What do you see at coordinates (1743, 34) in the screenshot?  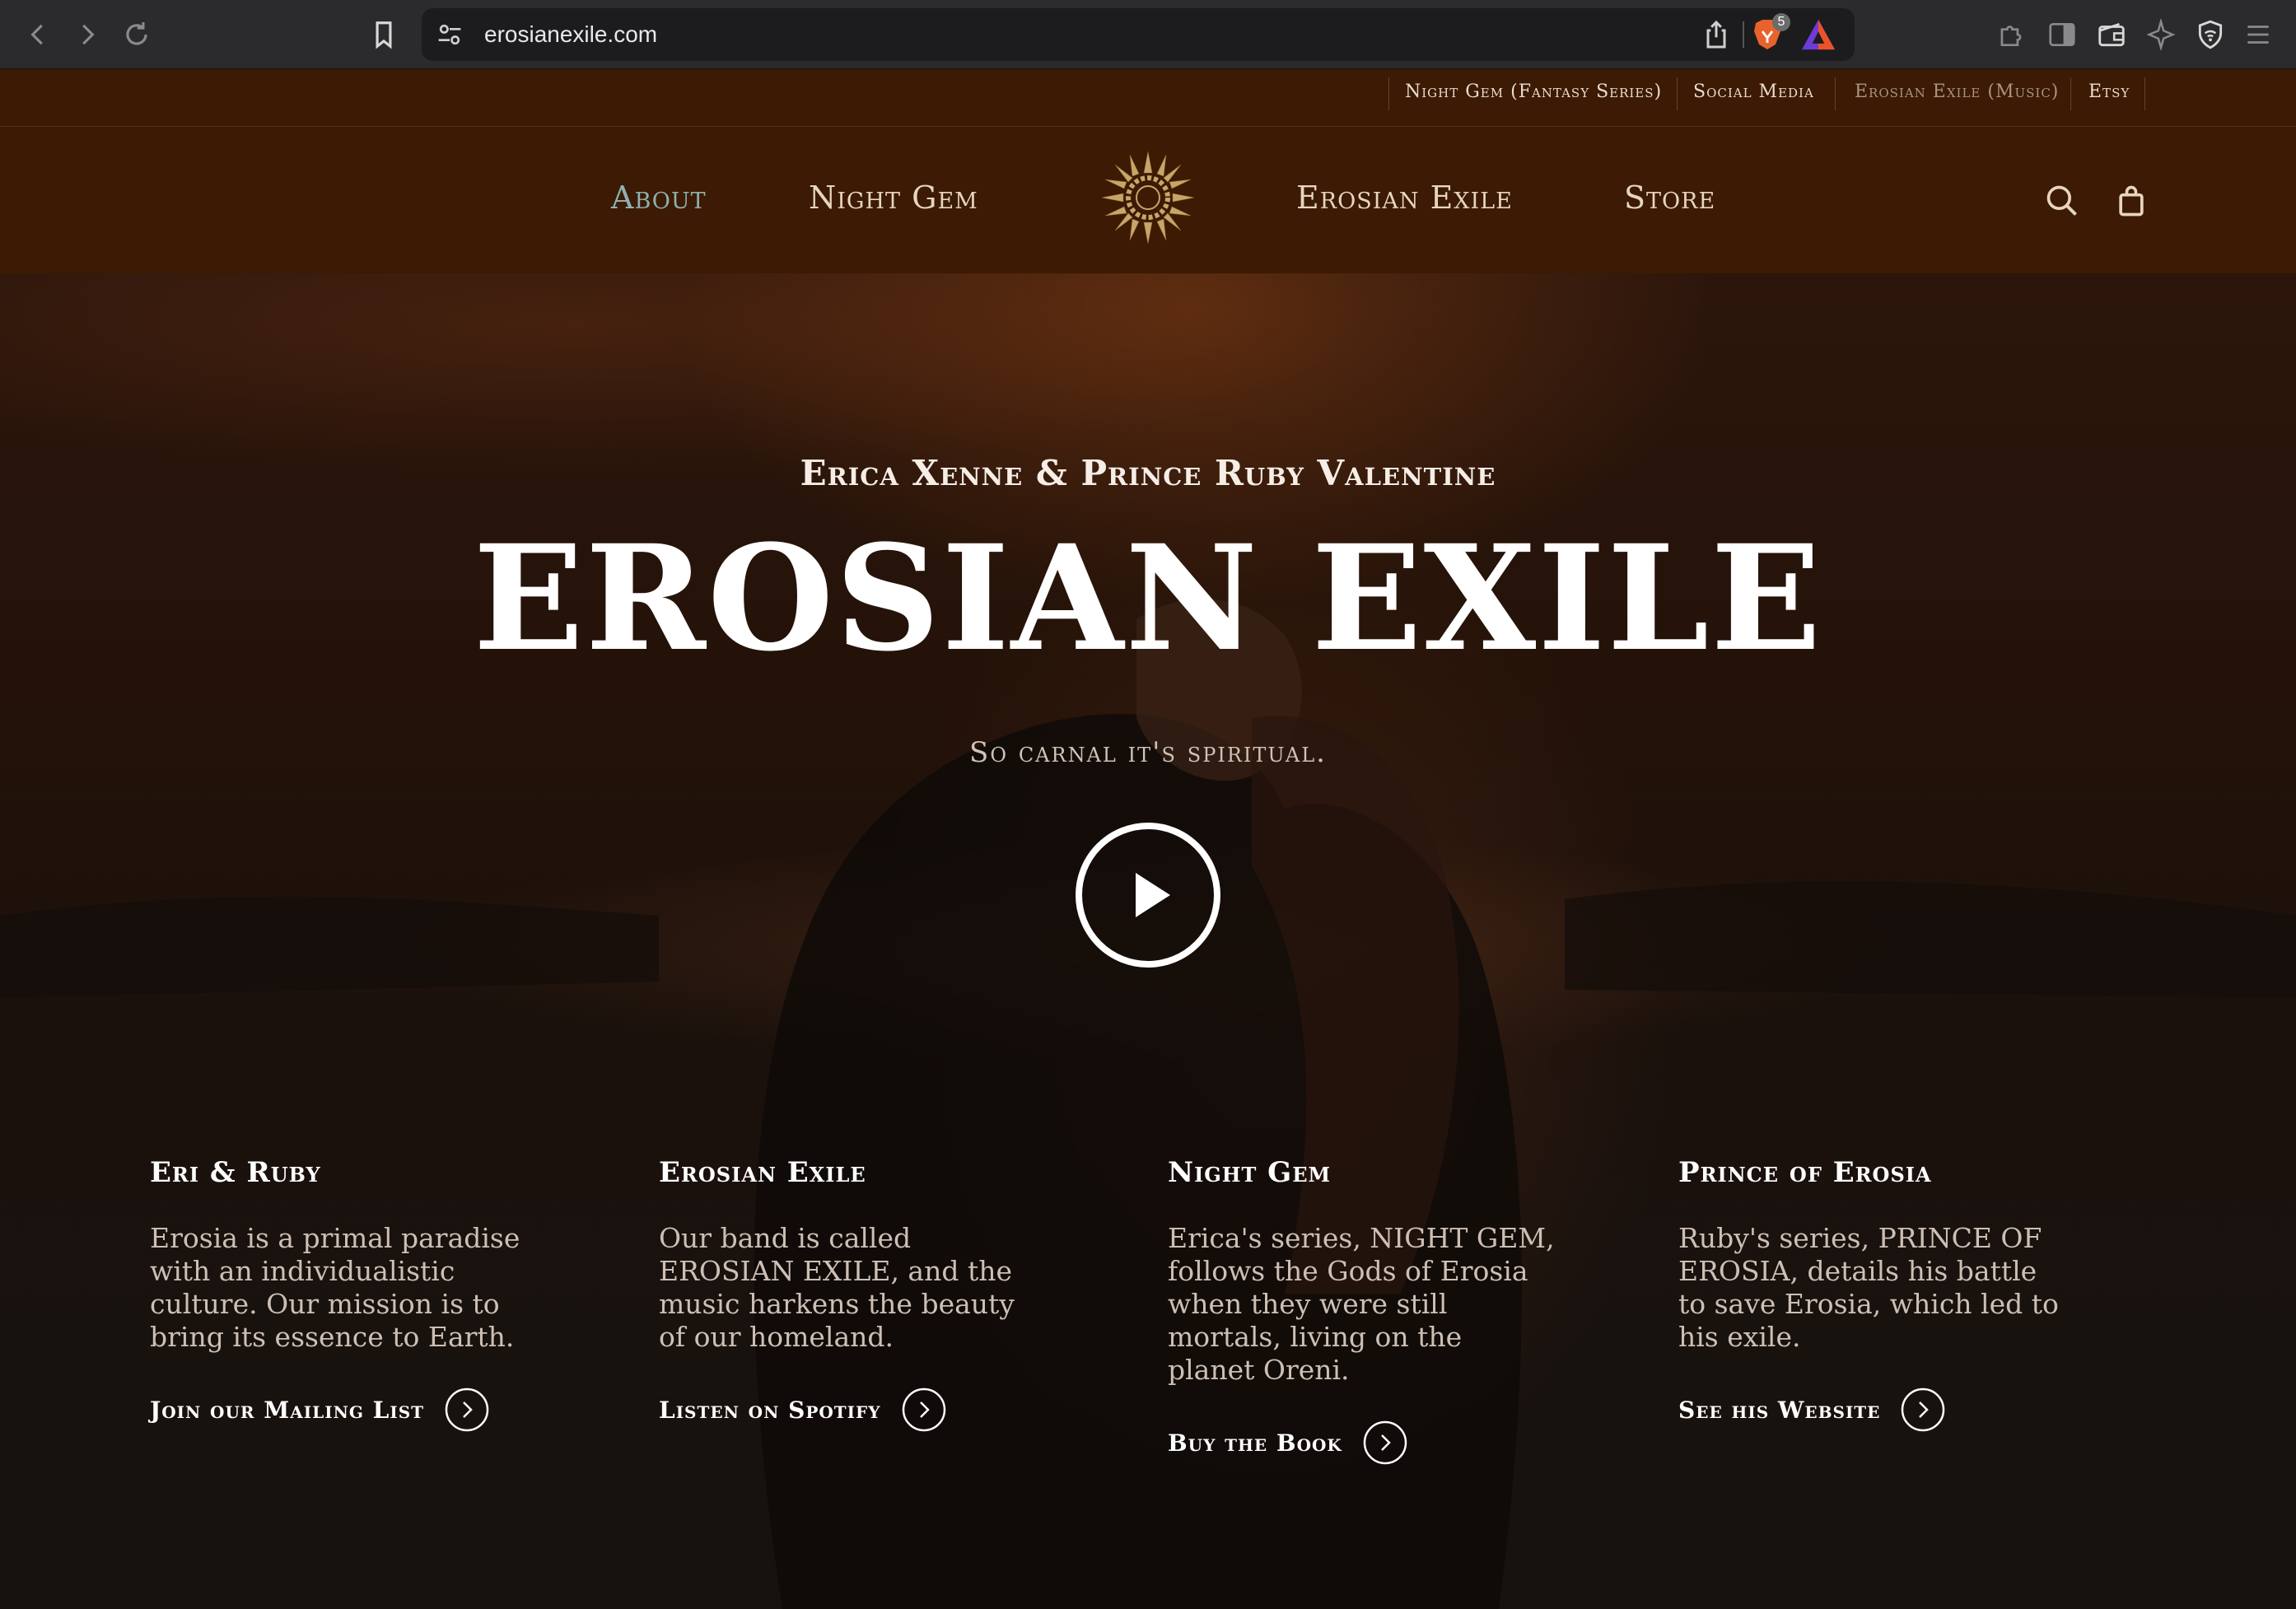 I see `address-divider` at bounding box center [1743, 34].